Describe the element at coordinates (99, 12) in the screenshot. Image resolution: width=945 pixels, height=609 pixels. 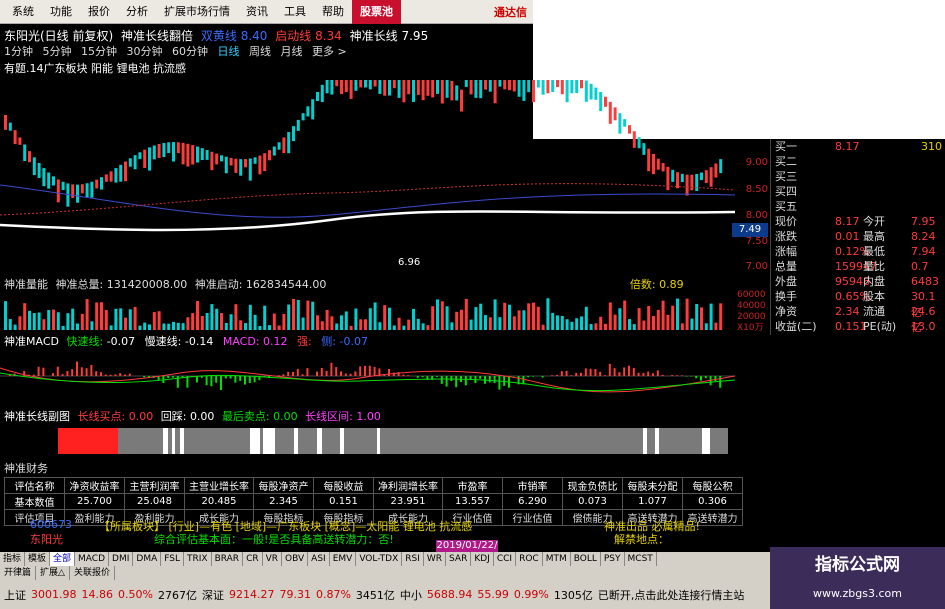
I see `menu-quote: 报价` at that location.